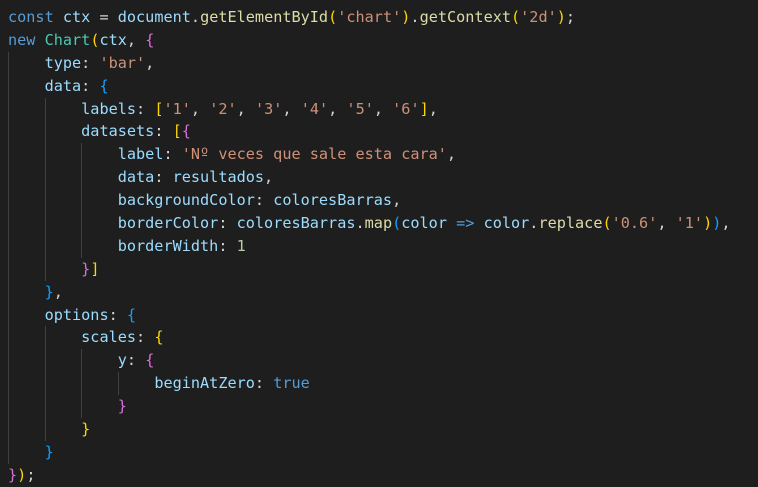 This screenshot has width=758, height=487. Describe the element at coordinates (465, 17) in the screenshot. I see `code-token: getContext` at that location.